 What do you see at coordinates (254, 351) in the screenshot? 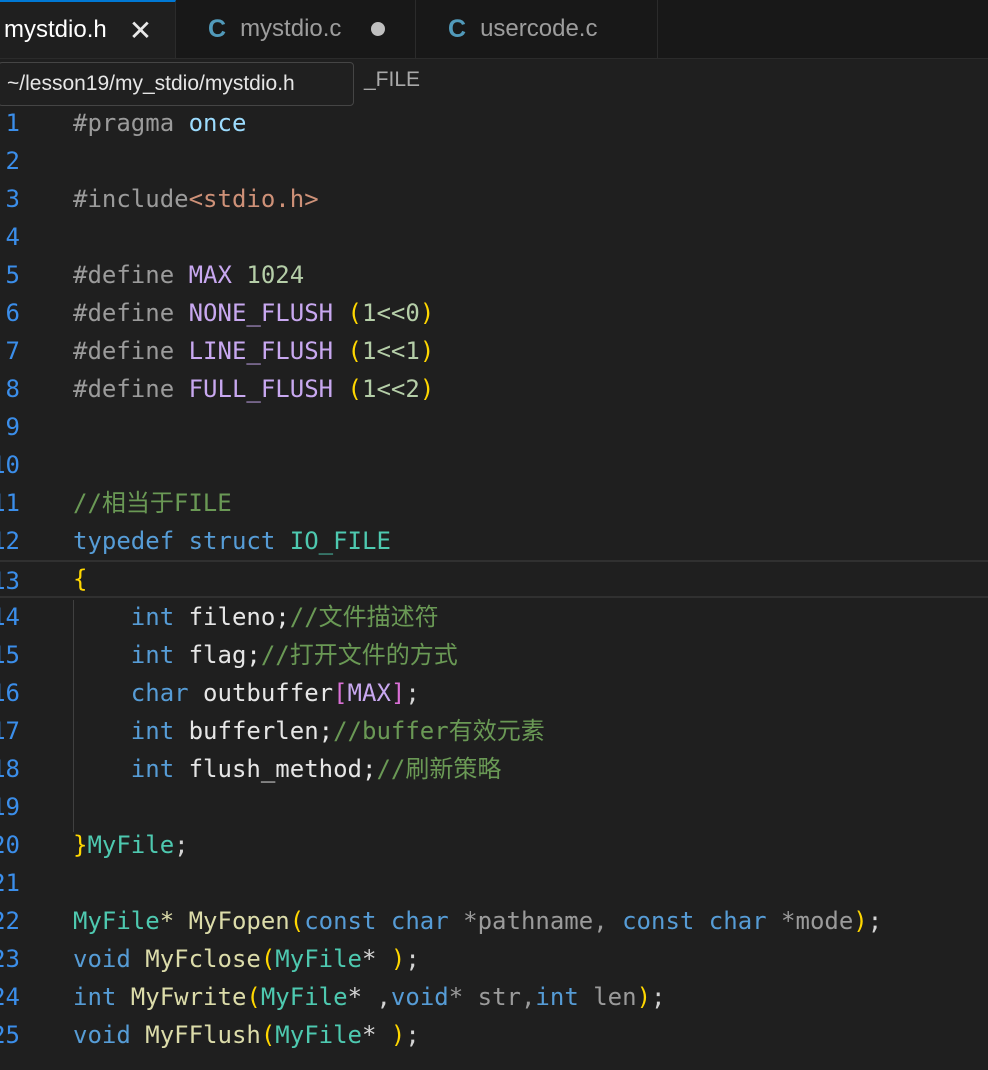
I see `code-text: #define LINE_FLUSH (1<<1)` at bounding box center [254, 351].